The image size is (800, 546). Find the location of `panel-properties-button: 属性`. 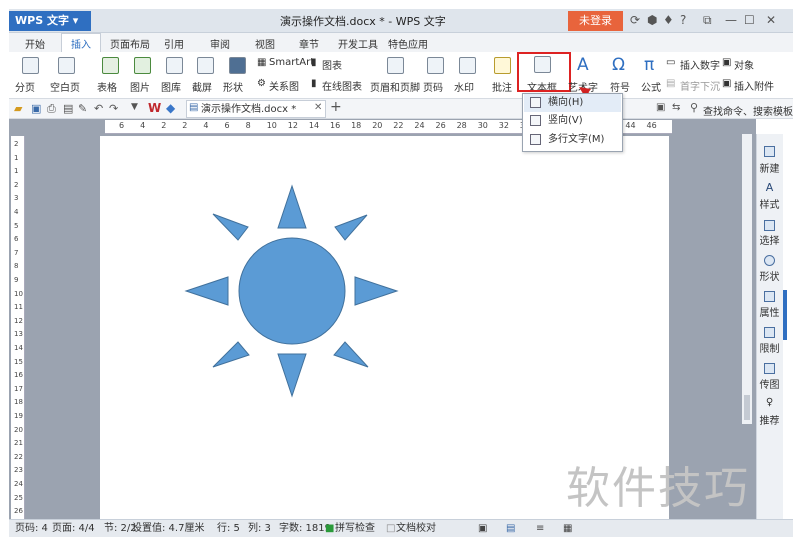

panel-properties-button: 属性 is located at coordinates (769, 311).